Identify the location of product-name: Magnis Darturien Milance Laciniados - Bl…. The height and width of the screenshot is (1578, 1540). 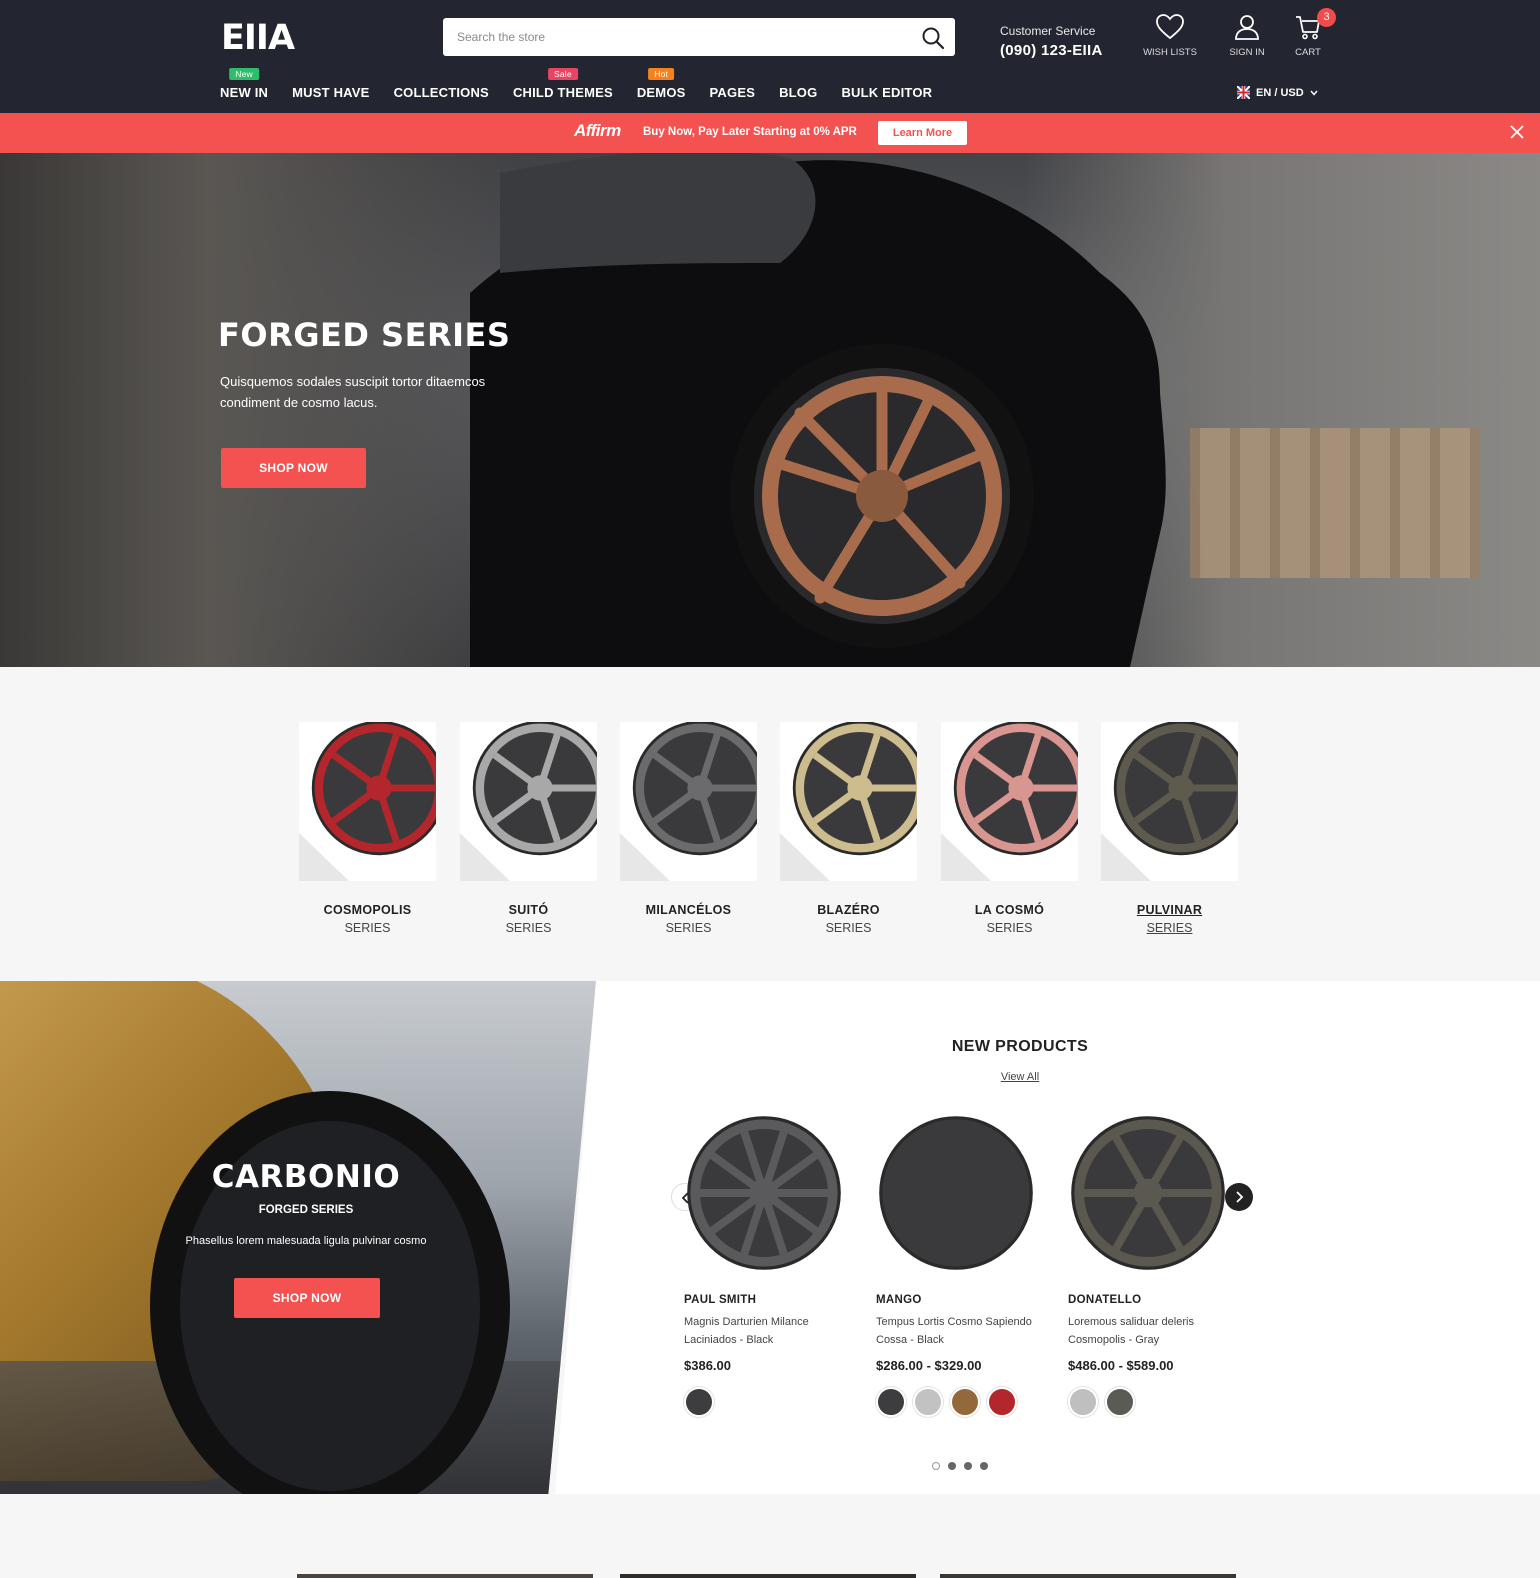
(769, 1331).